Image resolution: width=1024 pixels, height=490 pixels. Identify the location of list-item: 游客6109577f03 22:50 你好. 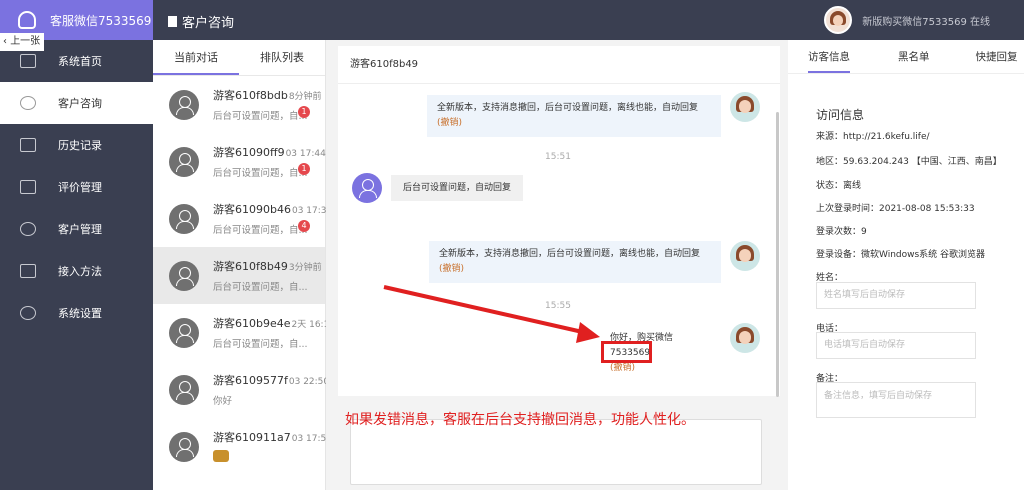
(241, 389).